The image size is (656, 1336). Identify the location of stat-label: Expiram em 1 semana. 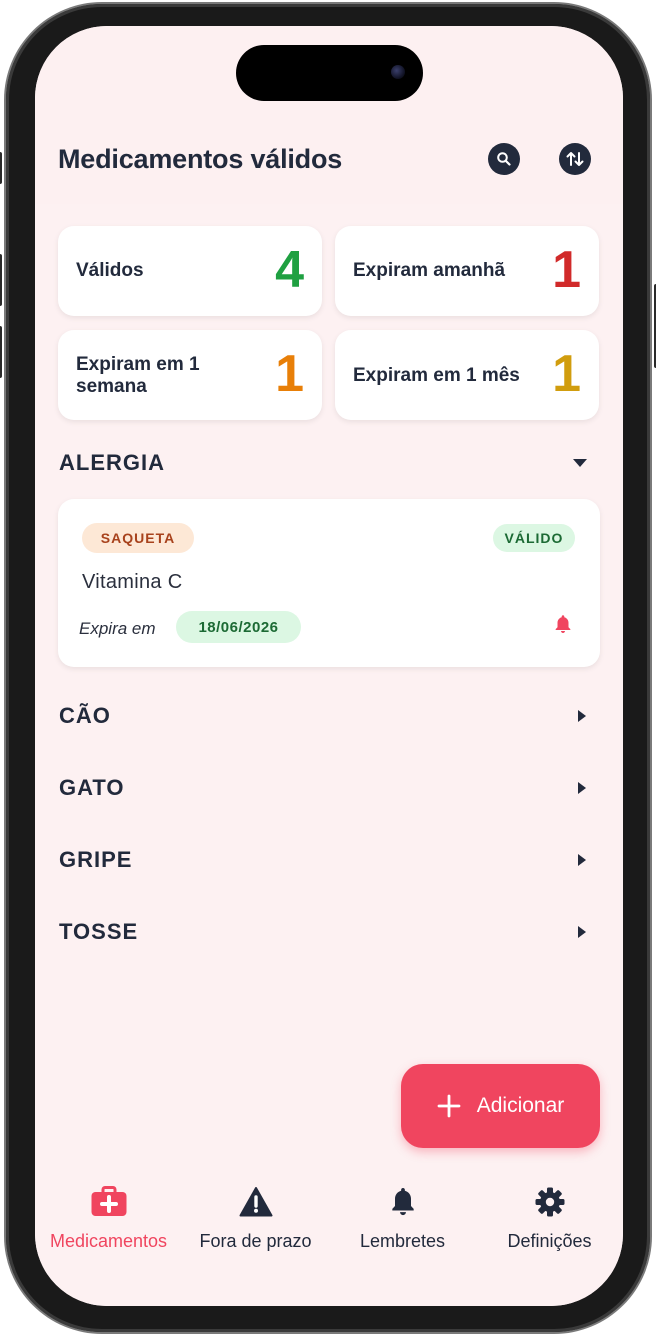
(138, 375).